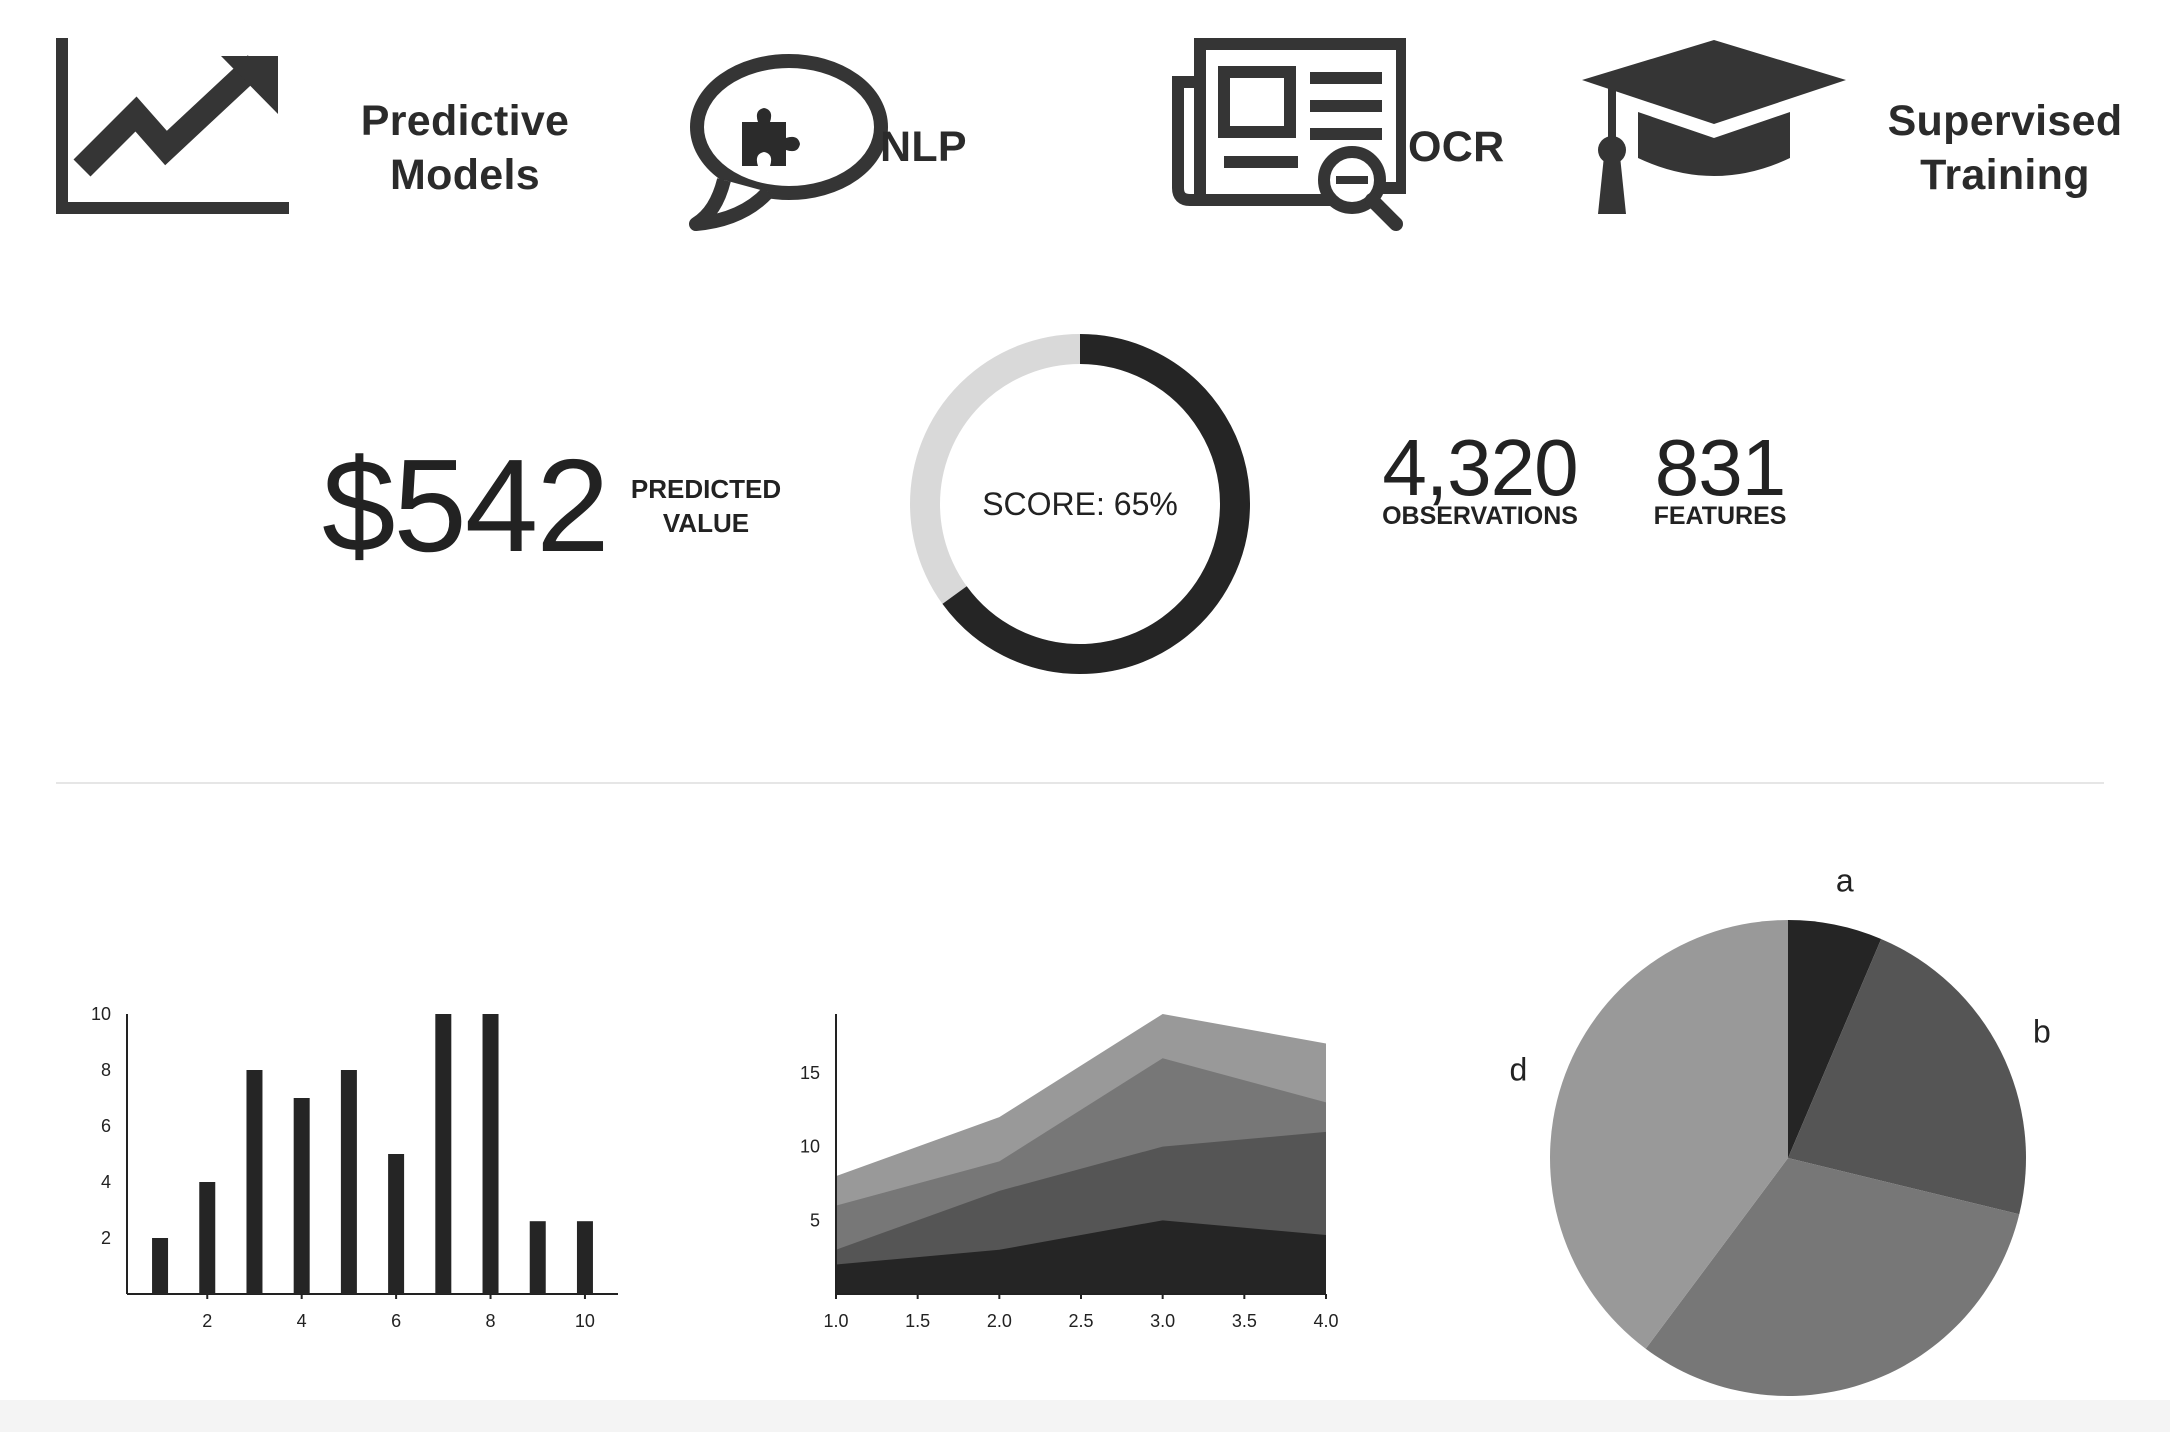 The image size is (2170, 1432). I want to click on pie-chart: abcd, so click(1780, 1147).